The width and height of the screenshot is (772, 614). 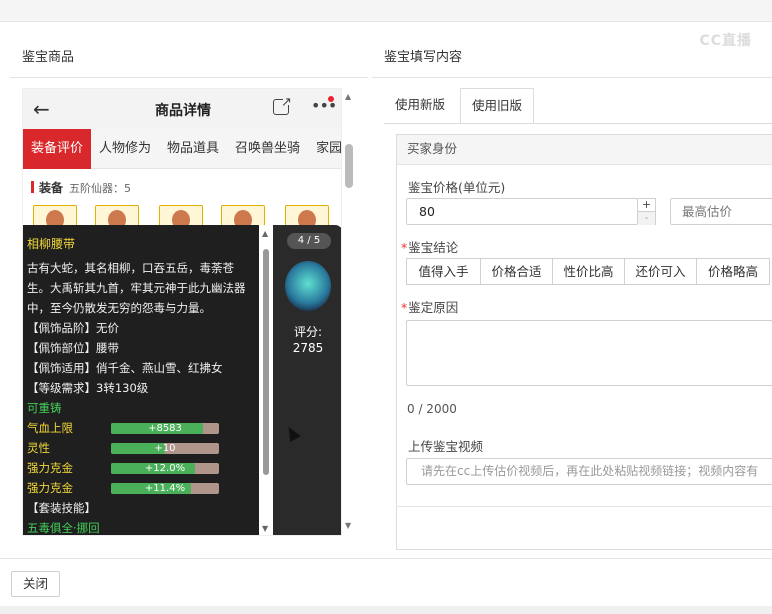 What do you see at coordinates (189, 77) in the screenshot?
I see `left-section-divider` at bounding box center [189, 77].